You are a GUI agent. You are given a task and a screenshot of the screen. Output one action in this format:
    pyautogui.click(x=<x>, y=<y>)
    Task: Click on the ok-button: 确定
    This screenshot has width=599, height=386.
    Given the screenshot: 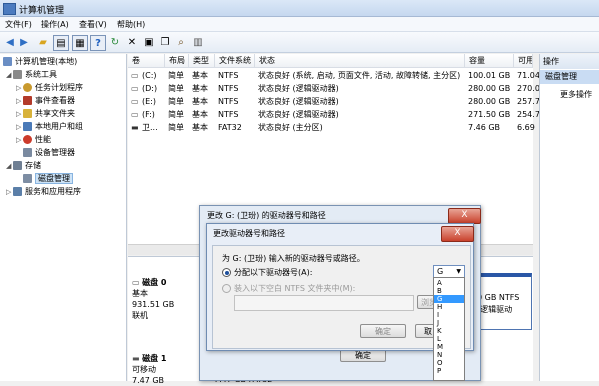 What is the action you would take?
    pyautogui.click(x=383, y=331)
    